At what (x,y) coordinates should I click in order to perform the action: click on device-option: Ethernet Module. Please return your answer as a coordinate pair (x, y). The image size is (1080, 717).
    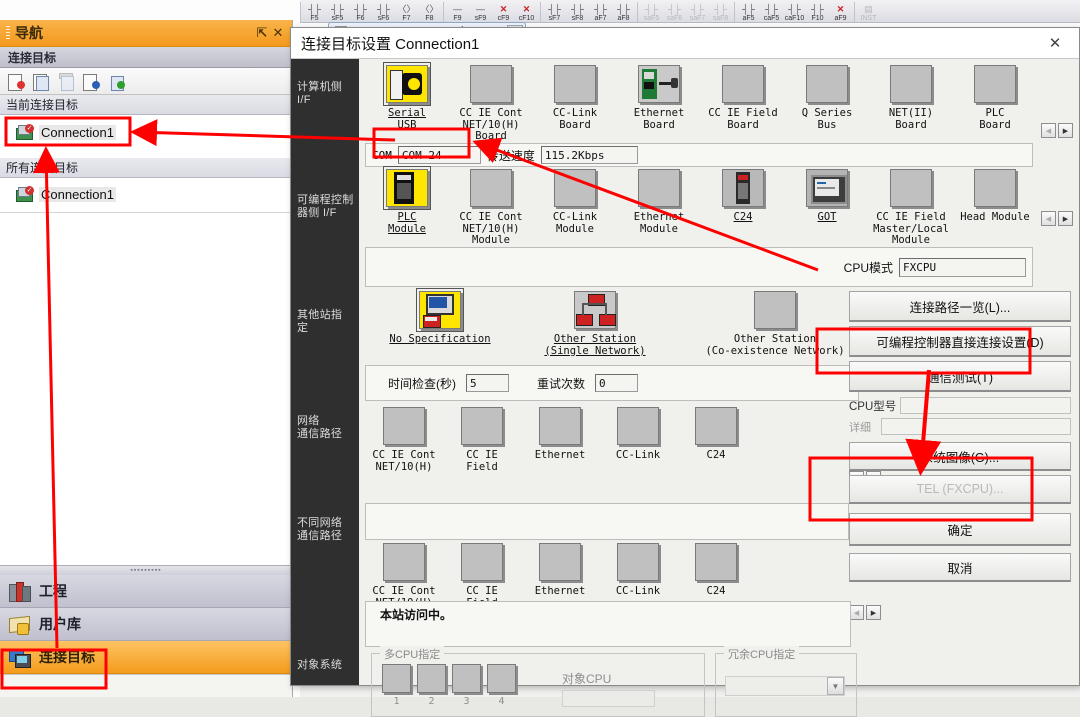
    Looking at the image, I should click on (659, 208).